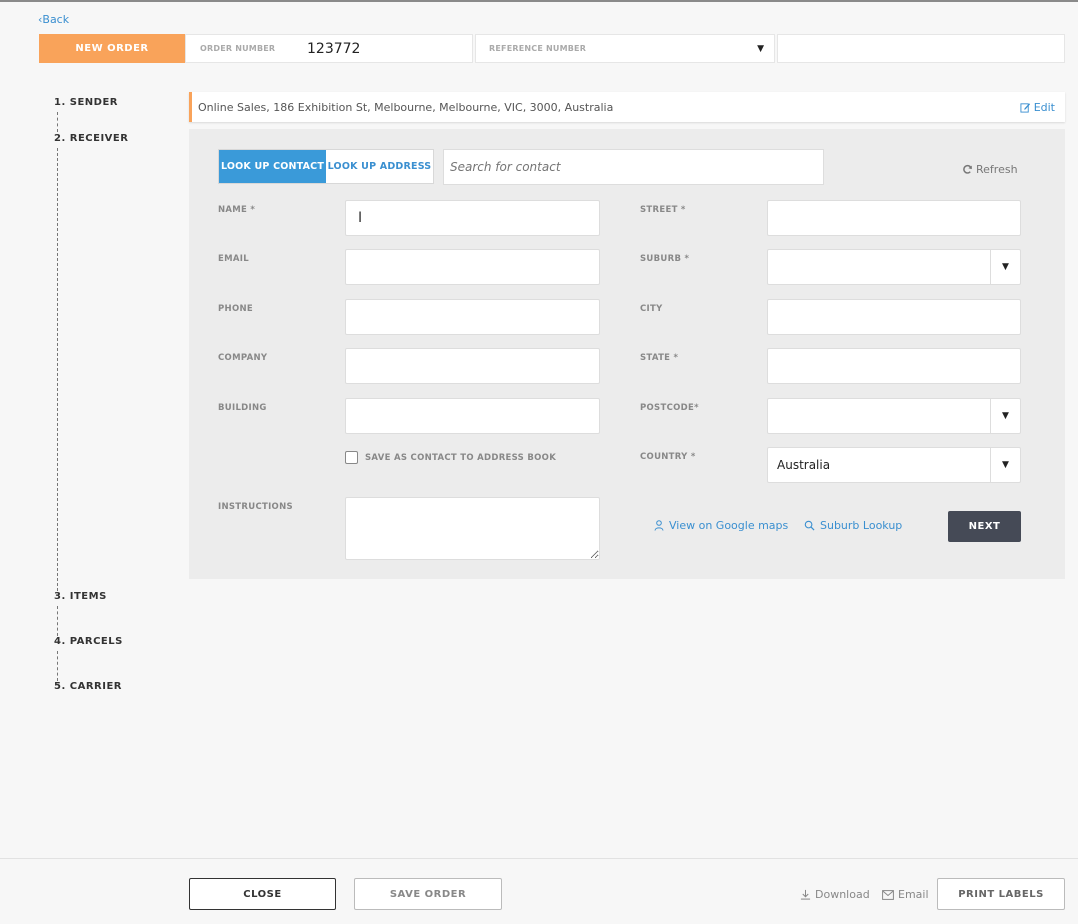 This screenshot has height=924, width=1078. Describe the element at coordinates (894, 416) in the screenshot. I see `postcode-select: ▼` at that location.